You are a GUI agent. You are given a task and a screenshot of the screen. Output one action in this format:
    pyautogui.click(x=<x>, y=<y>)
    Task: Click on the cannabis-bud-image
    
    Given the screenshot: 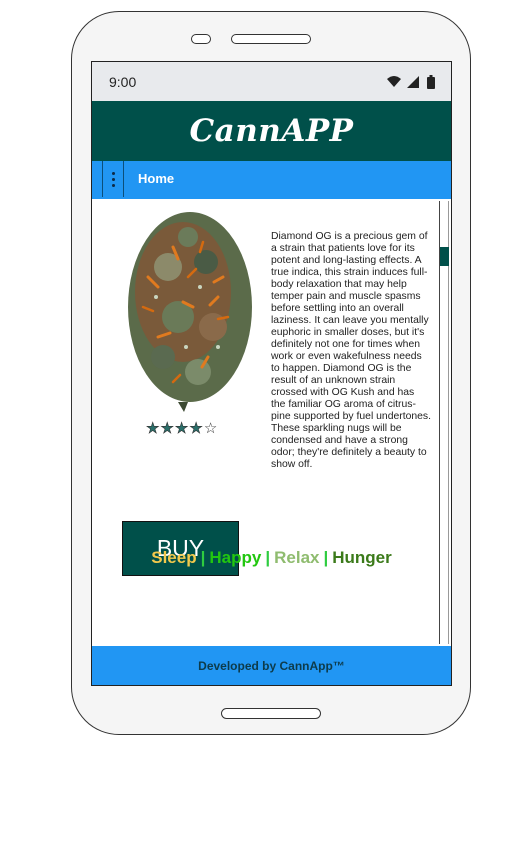 What is the action you would take?
    pyautogui.click(x=190, y=312)
    